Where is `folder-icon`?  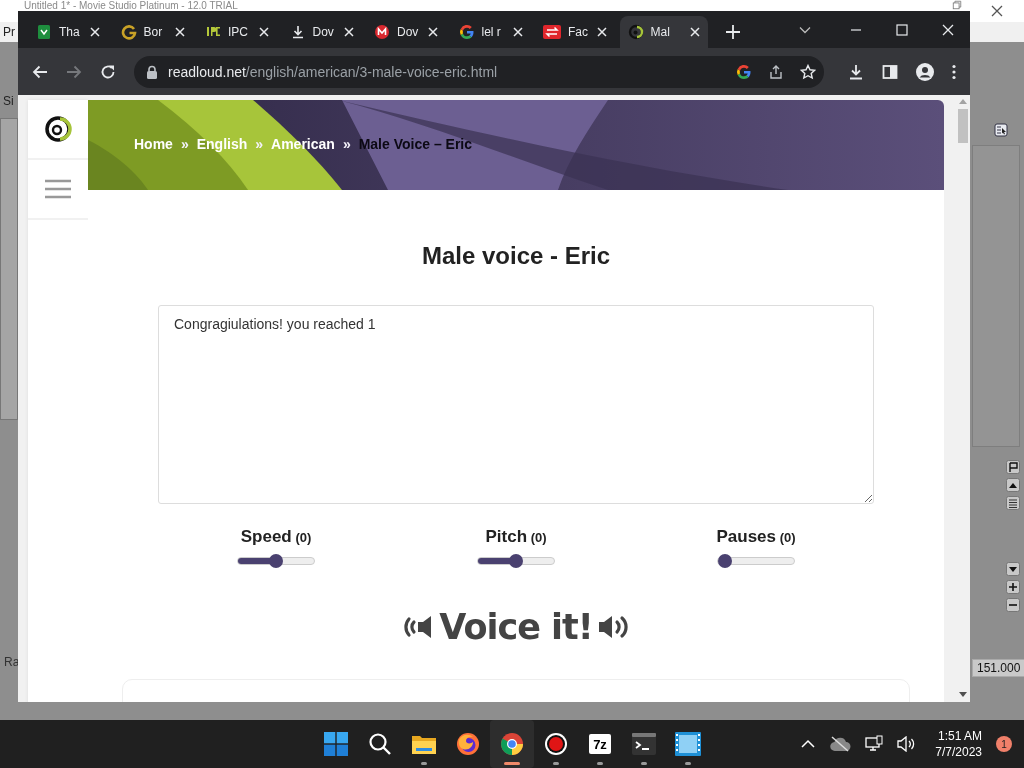
folder-icon is located at coordinates (424, 744).